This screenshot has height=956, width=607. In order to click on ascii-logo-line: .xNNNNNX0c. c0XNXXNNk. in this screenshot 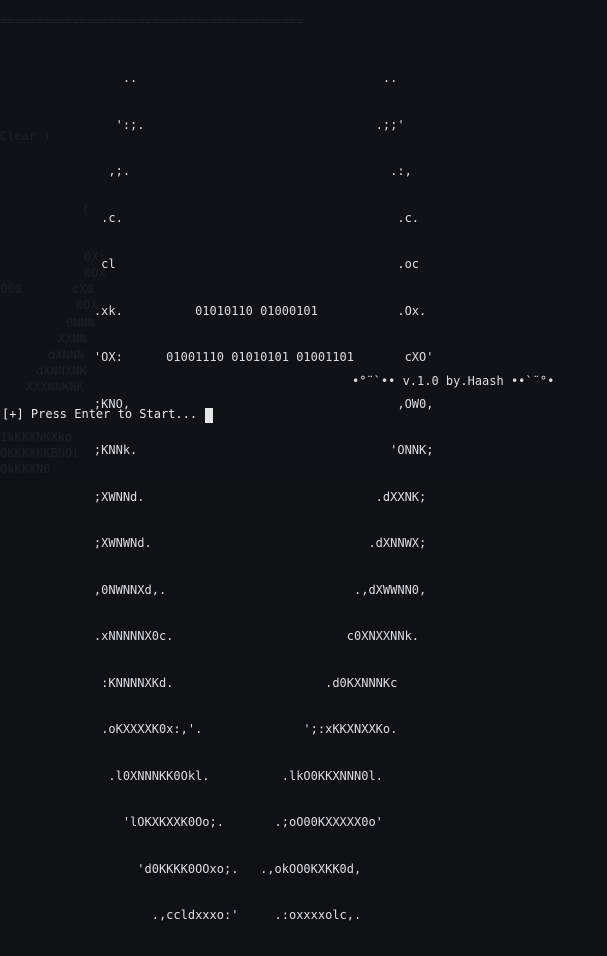, I will do `click(303, 637)`.